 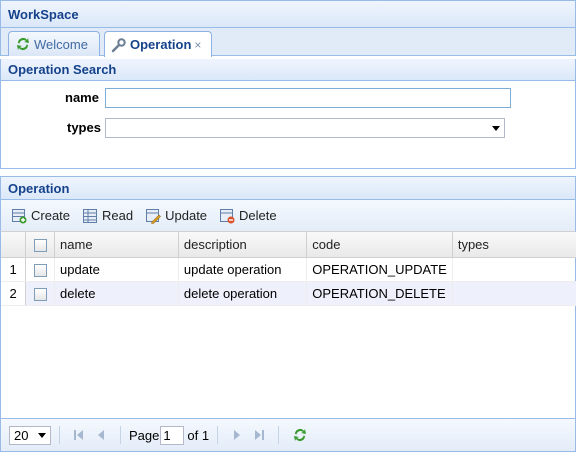 I want to click on name-label: name, so click(x=82, y=97).